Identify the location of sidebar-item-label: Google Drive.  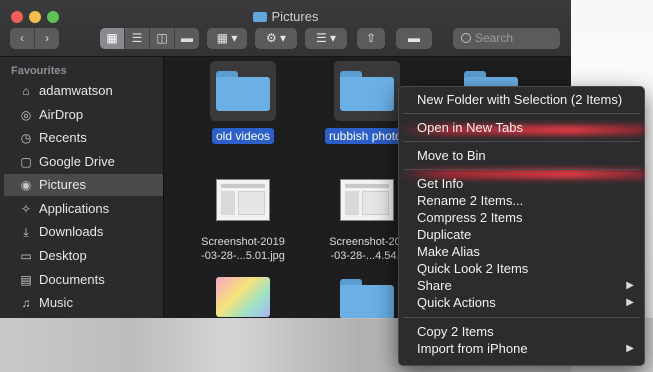
(77, 161).